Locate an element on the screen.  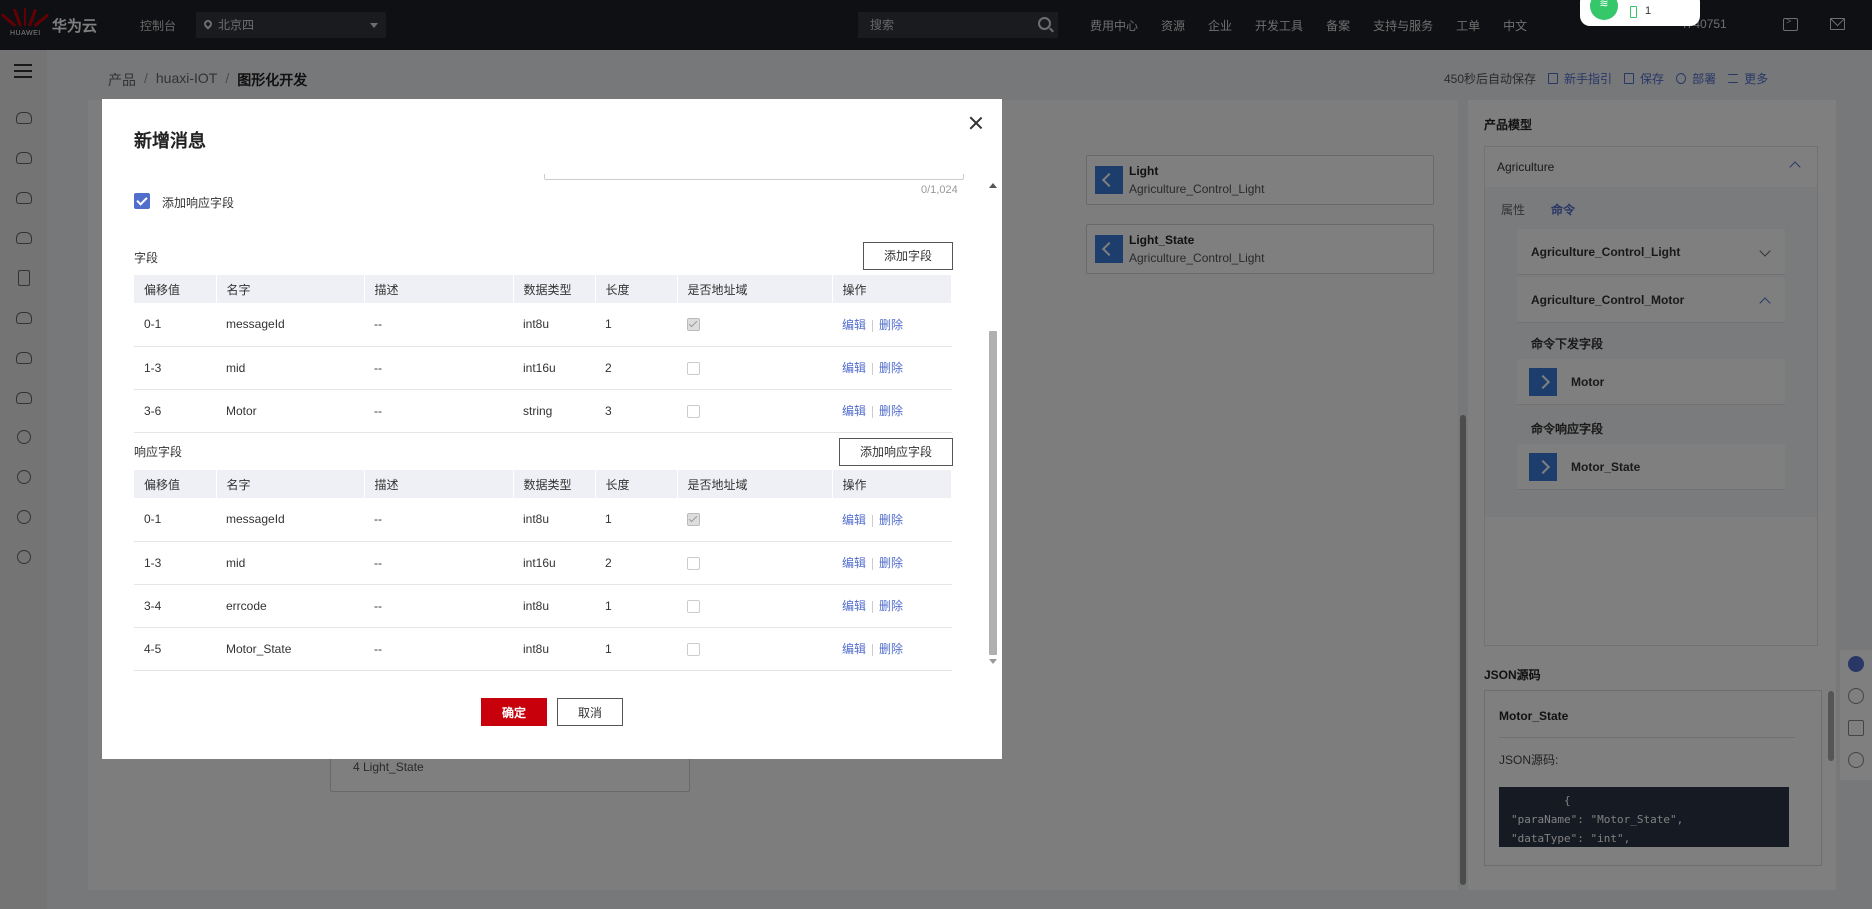
battery-icon is located at coordinates (1633, 12).